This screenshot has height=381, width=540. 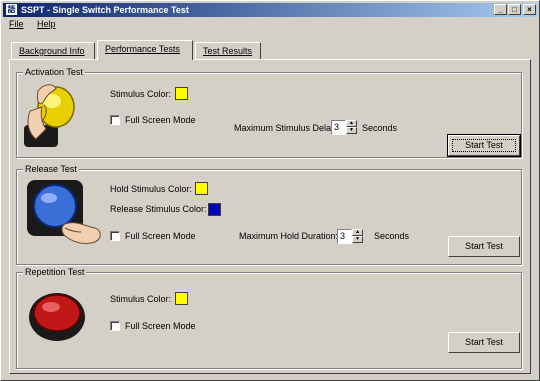 I want to click on tab-test-results: Test Results, so click(x=228, y=50).